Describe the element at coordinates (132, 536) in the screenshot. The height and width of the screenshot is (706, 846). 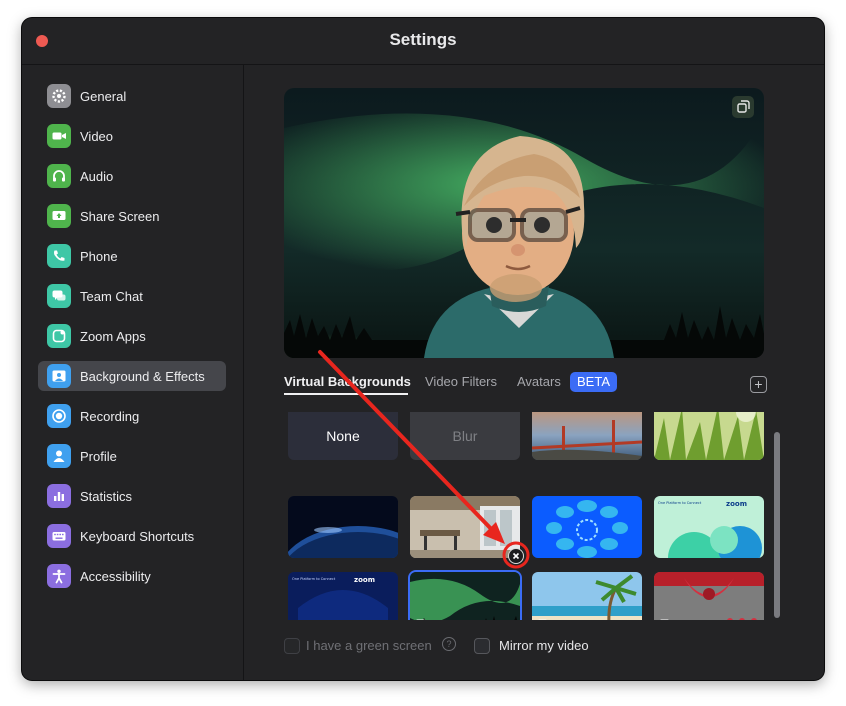
I see `sidebar-item-keyboard-shortcuts: Keyboard Shortcuts` at that location.